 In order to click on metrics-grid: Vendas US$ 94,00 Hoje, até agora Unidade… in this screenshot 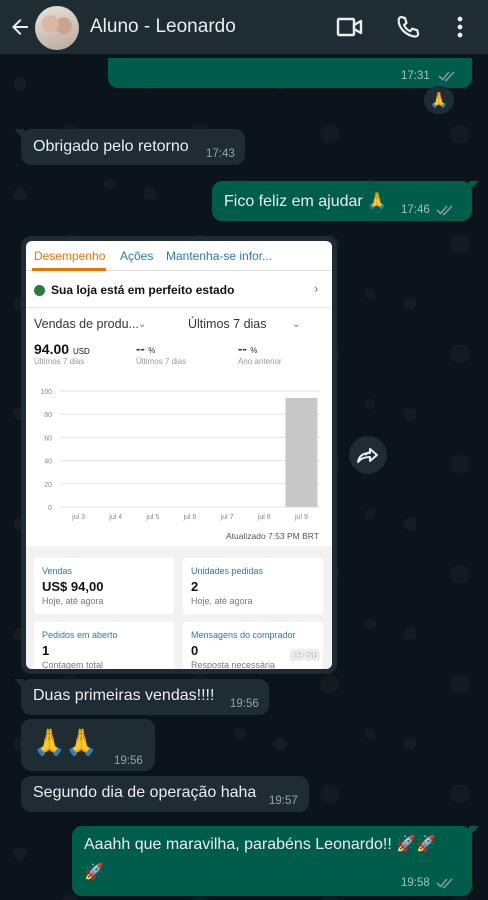, I will do `click(179, 607)`.